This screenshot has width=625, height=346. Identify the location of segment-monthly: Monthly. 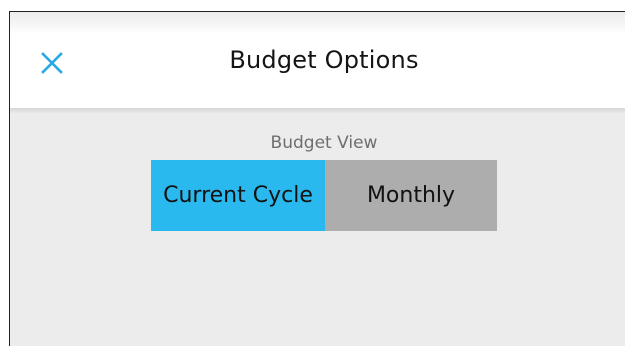
(411, 195).